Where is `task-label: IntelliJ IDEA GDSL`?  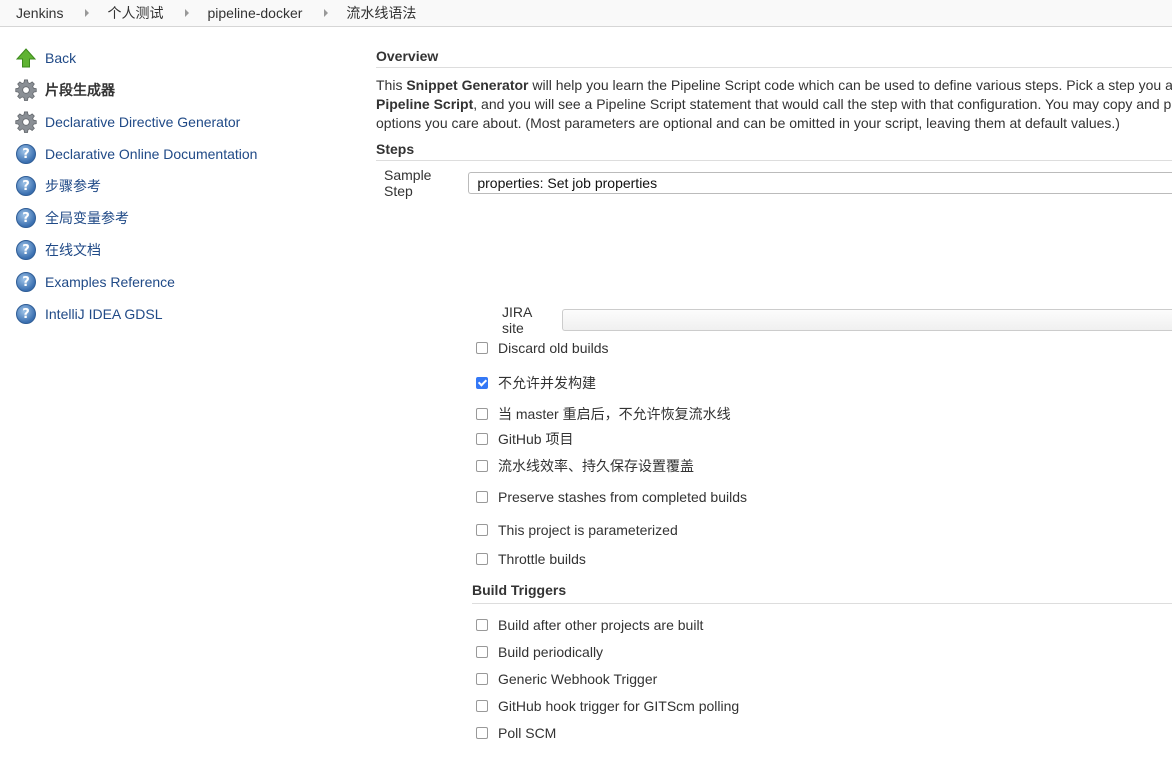 task-label: IntelliJ IDEA GDSL is located at coordinates (104, 314).